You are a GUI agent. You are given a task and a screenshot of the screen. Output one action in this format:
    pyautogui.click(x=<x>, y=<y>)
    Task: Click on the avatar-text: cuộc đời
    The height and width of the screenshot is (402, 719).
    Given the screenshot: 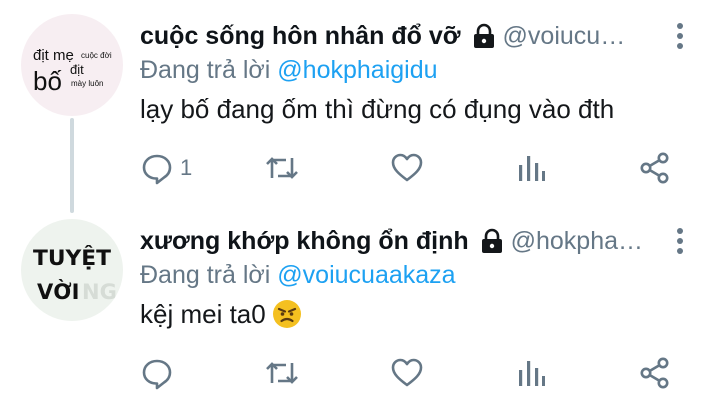 What is the action you would take?
    pyautogui.click(x=96, y=55)
    